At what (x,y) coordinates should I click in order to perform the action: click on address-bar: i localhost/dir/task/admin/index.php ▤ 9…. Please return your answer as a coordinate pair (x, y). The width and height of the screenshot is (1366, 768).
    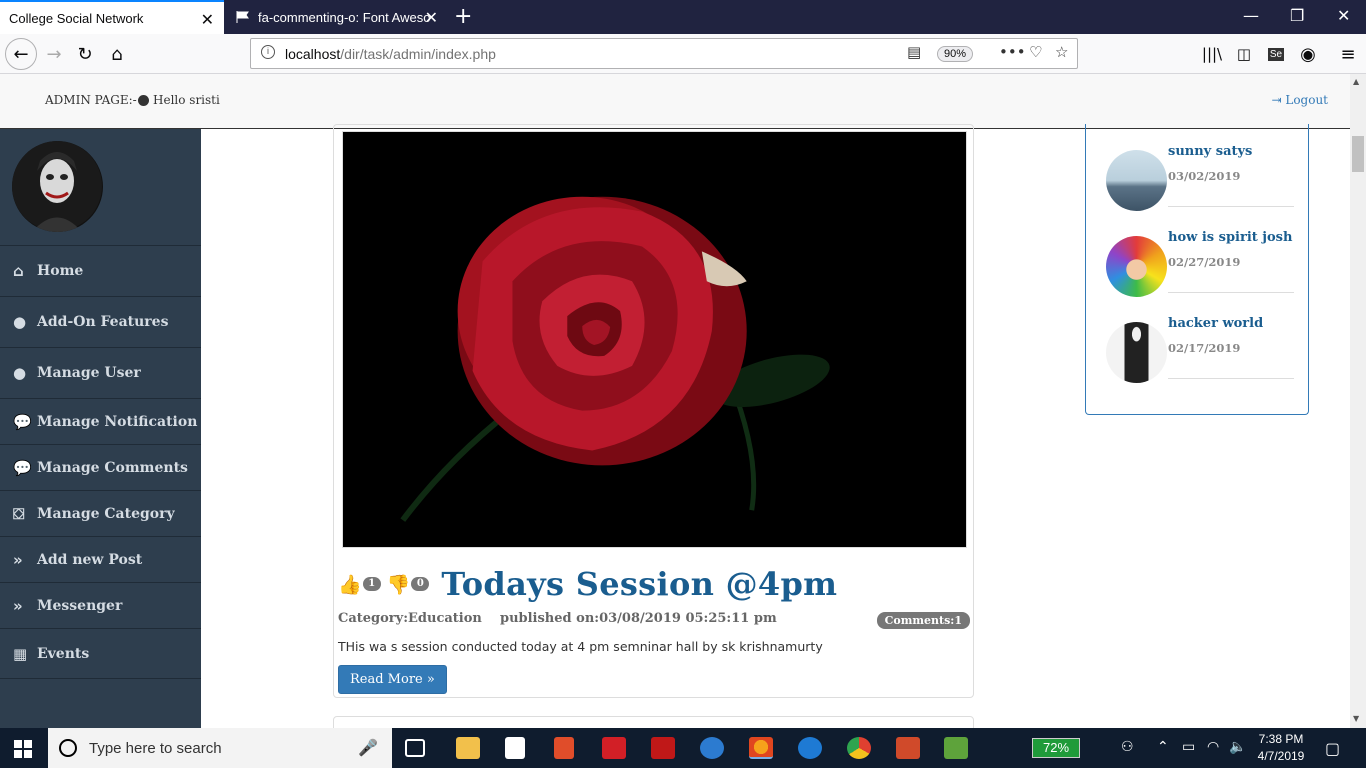
    Looking at the image, I should click on (664, 53).